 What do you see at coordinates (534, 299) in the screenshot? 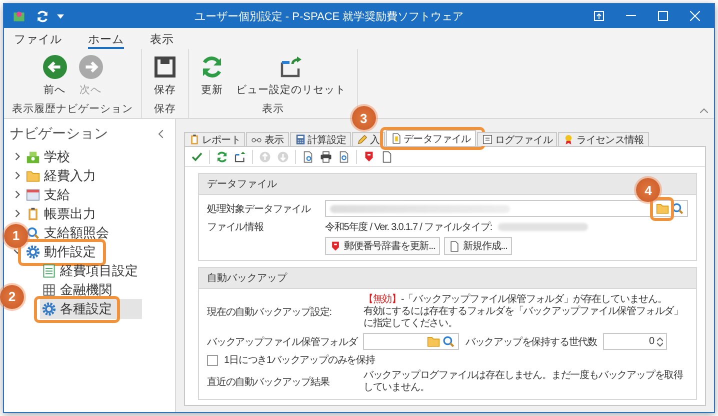
I see `status-message: -「バックアップファイル保管フォルダ」が存在していません。` at bounding box center [534, 299].